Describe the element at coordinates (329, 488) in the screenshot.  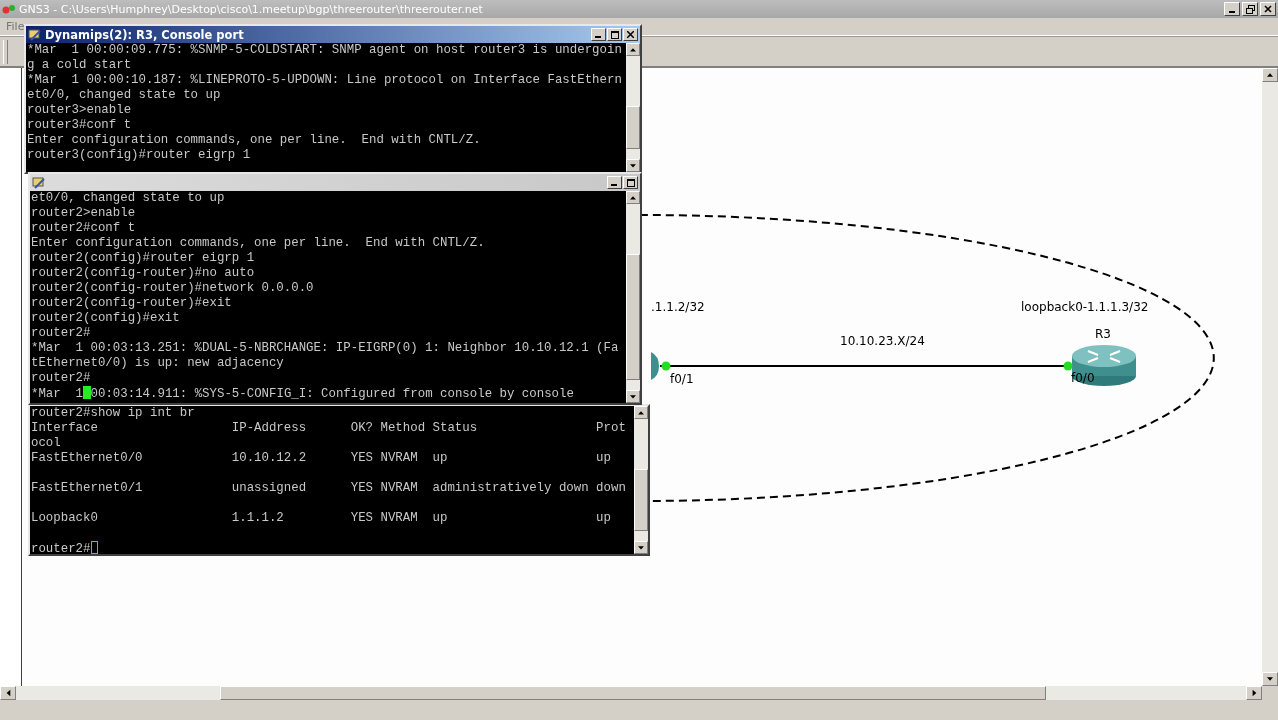
I see `console-line: FastEthernet0/1 unassigned YES NVRAM administratively down down` at that location.